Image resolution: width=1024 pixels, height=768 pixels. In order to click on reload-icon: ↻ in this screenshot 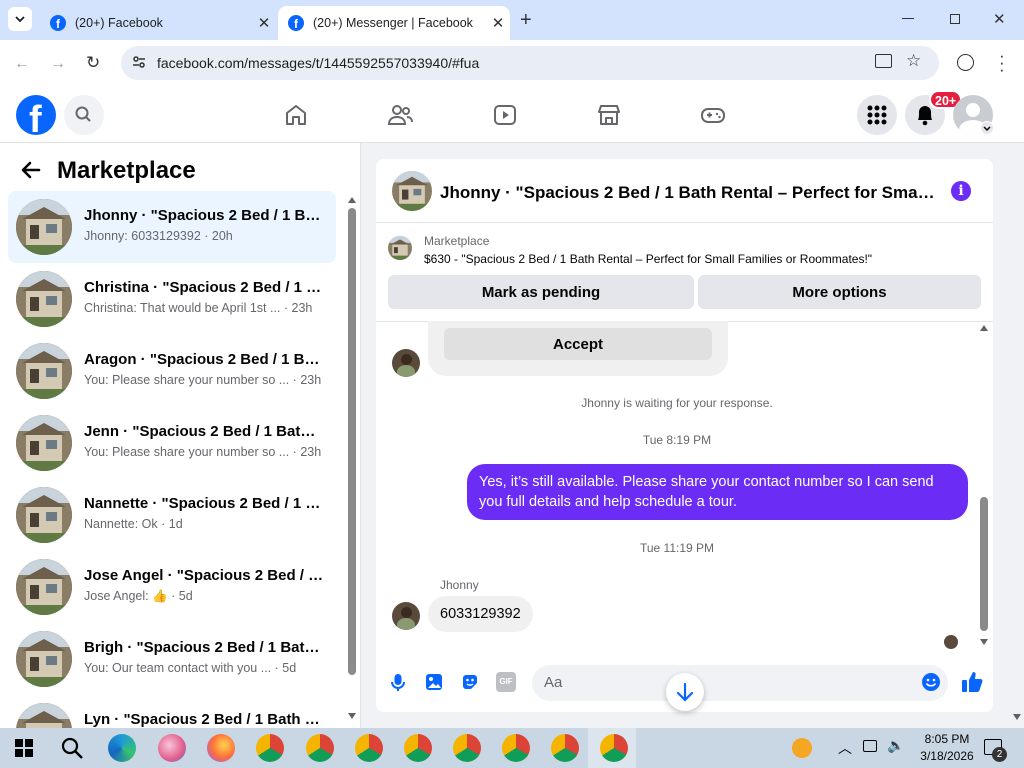, I will do `click(93, 63)`.